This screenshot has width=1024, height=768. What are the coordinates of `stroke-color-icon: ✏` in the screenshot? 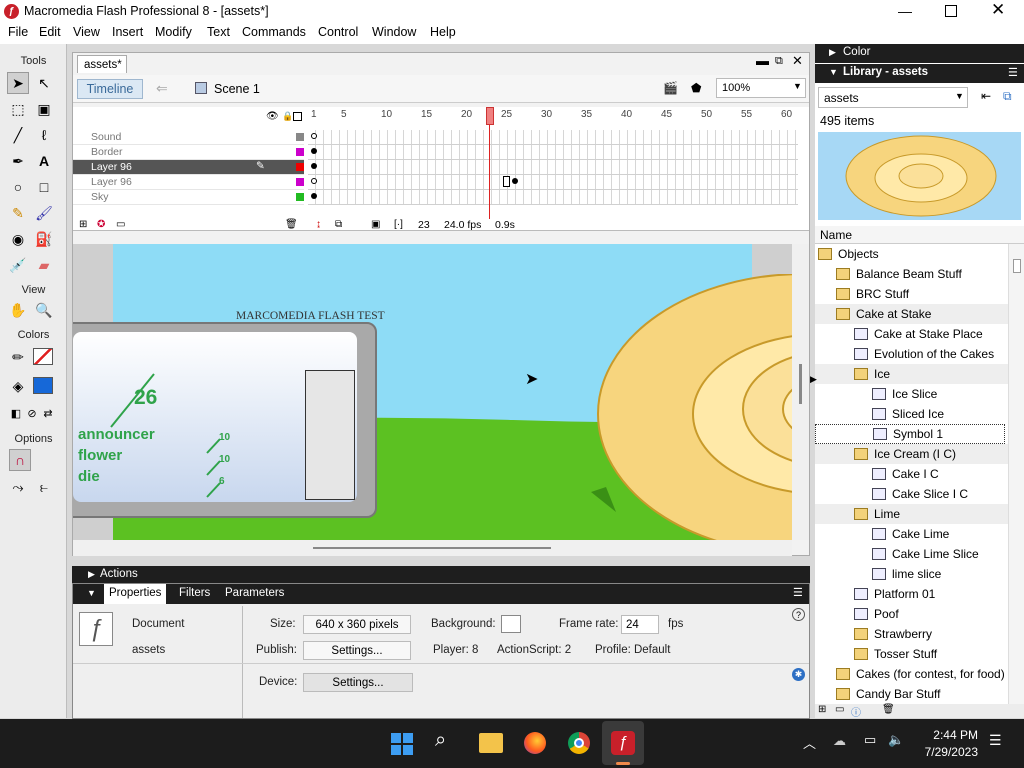 It's located at (18, 357).